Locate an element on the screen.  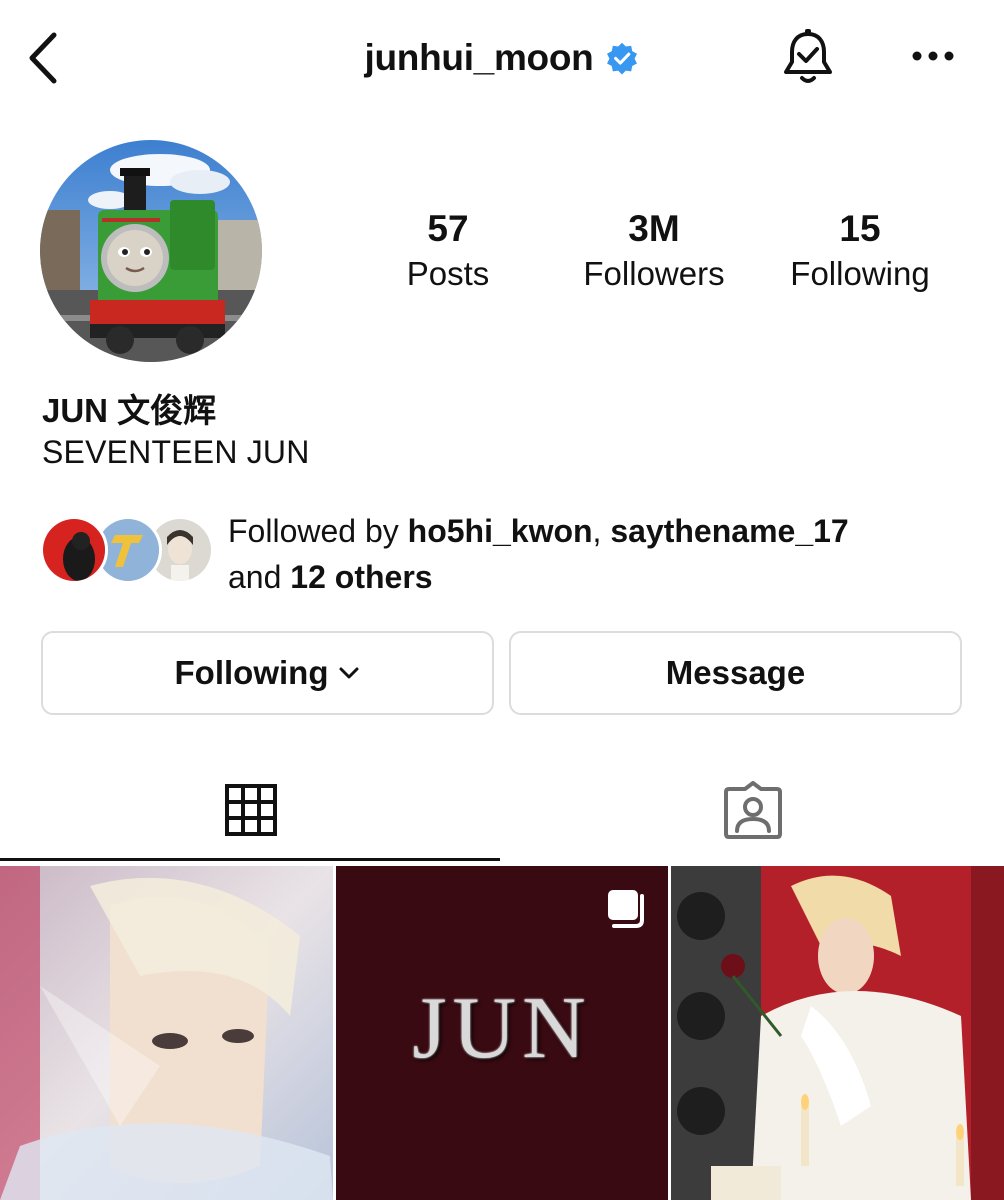
following-button: Following is located at coordinates (267, 673).